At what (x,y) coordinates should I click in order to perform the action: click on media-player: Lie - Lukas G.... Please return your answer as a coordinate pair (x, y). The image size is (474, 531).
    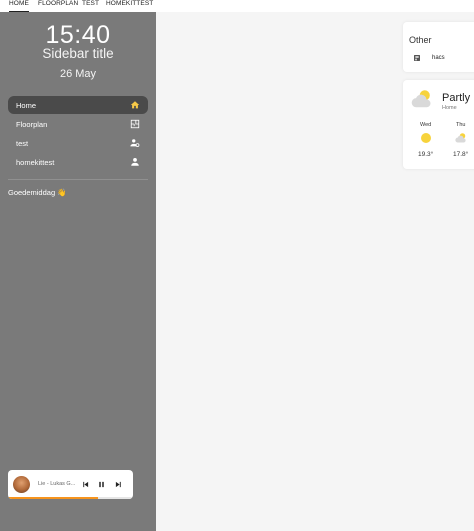
    Looking at the image, I should click on (70, 484).